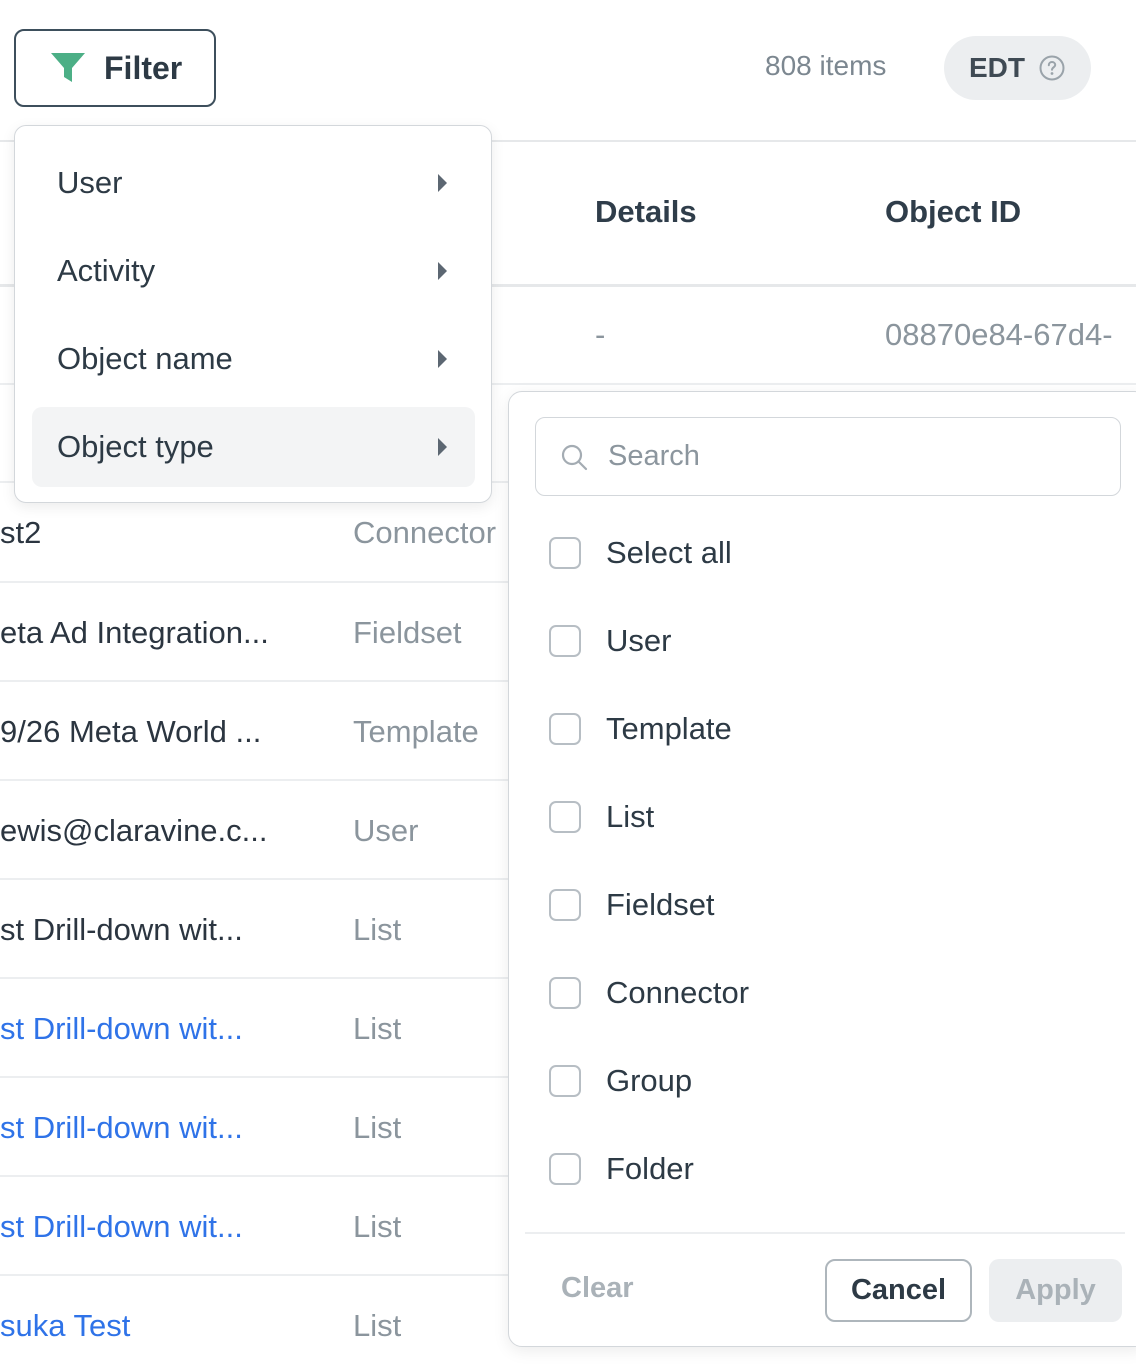 The width and height of the screenshot is (1136, 1372). I want to click on option-label: User, so click(639, 640).